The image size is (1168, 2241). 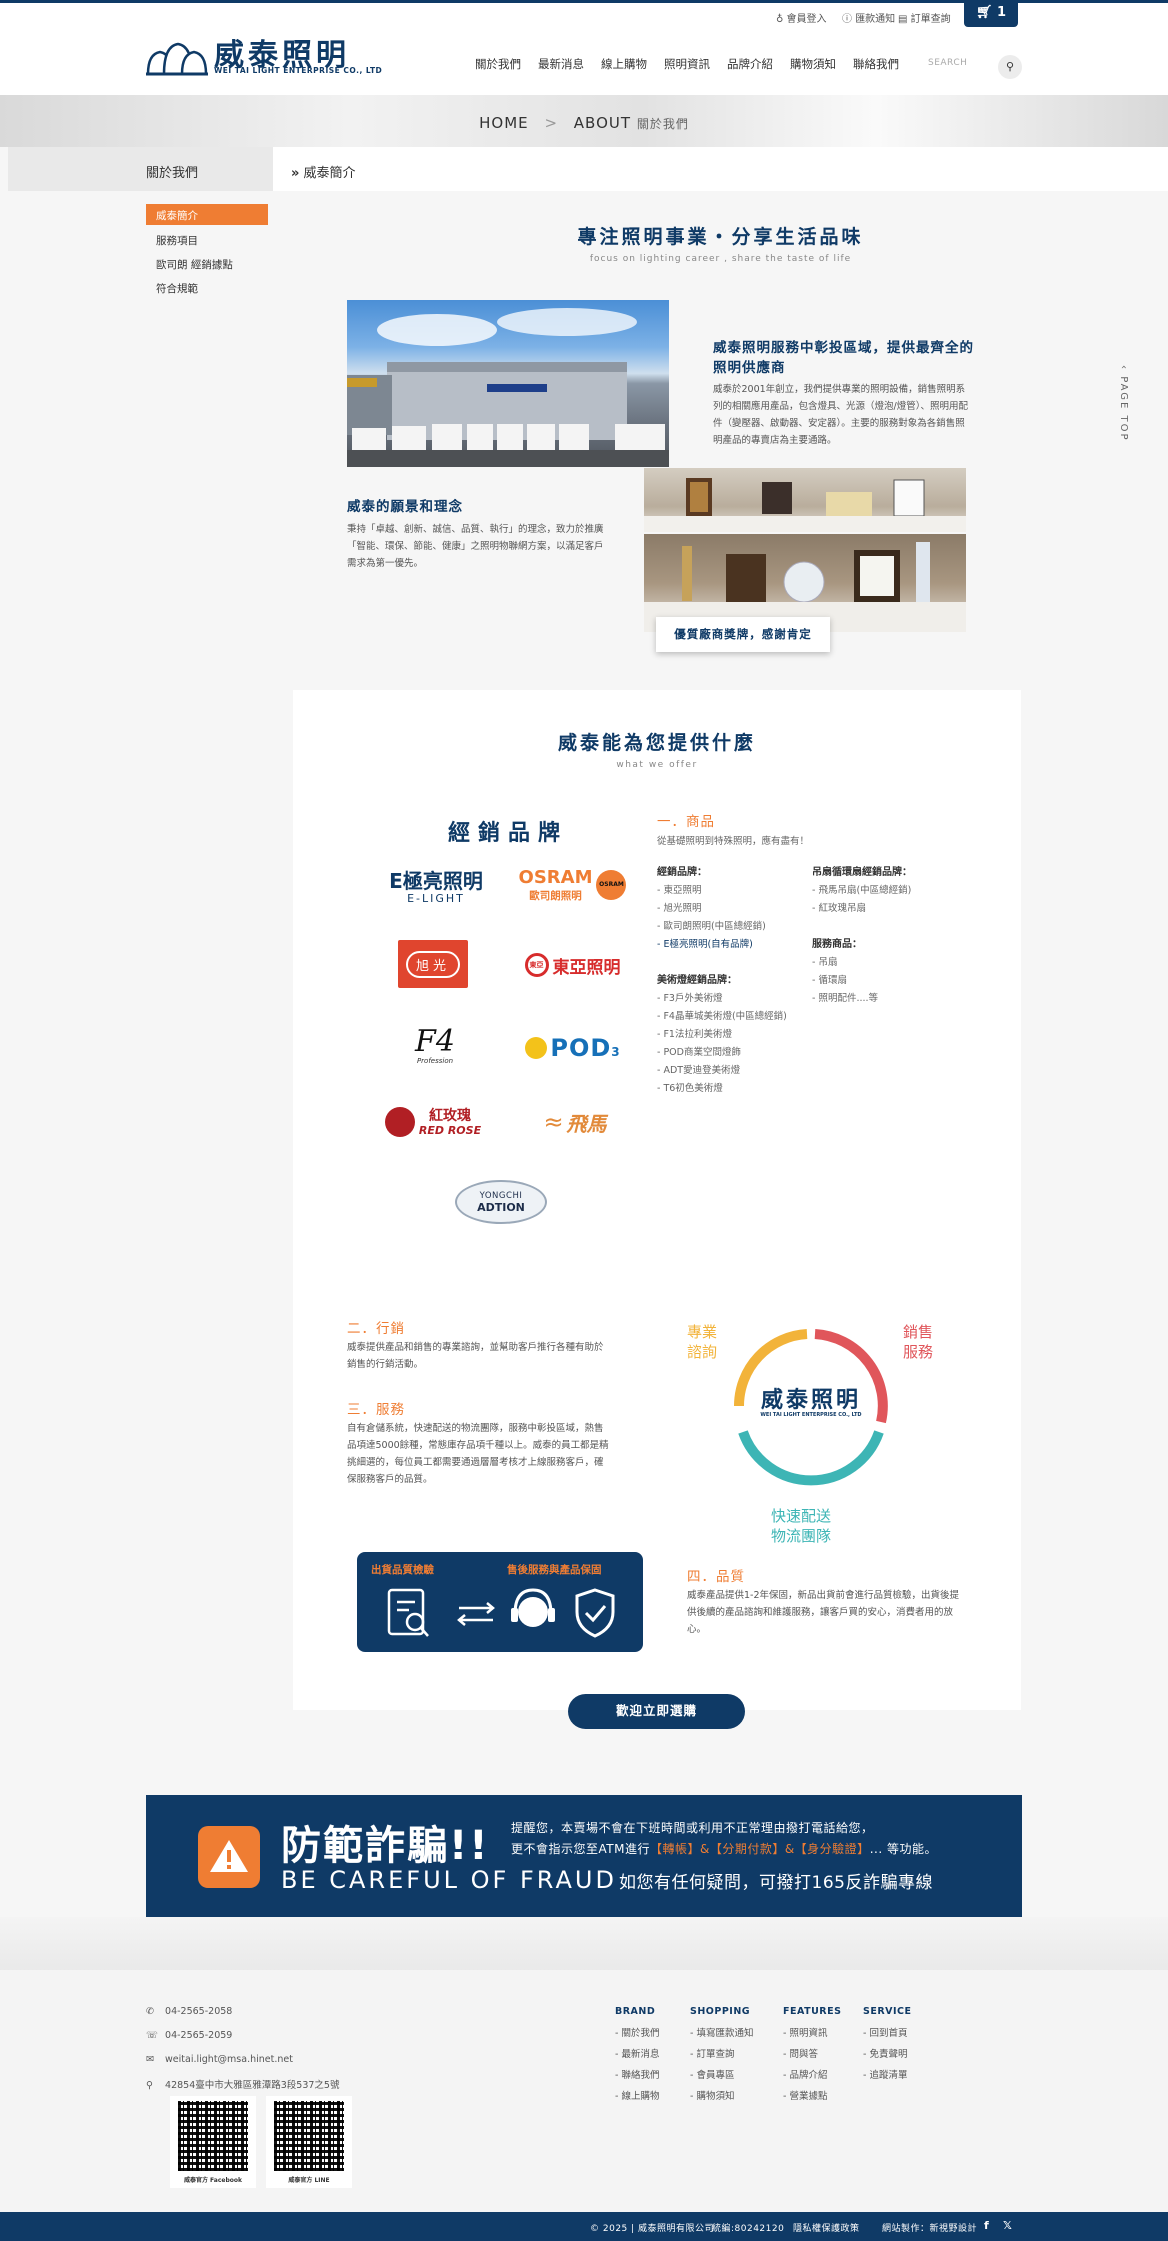 What do you see at coordinates (435, 1046) in the screenshot?
I see `brand-logo-f4: F4 Profession` at bounding box center [435, 1046].